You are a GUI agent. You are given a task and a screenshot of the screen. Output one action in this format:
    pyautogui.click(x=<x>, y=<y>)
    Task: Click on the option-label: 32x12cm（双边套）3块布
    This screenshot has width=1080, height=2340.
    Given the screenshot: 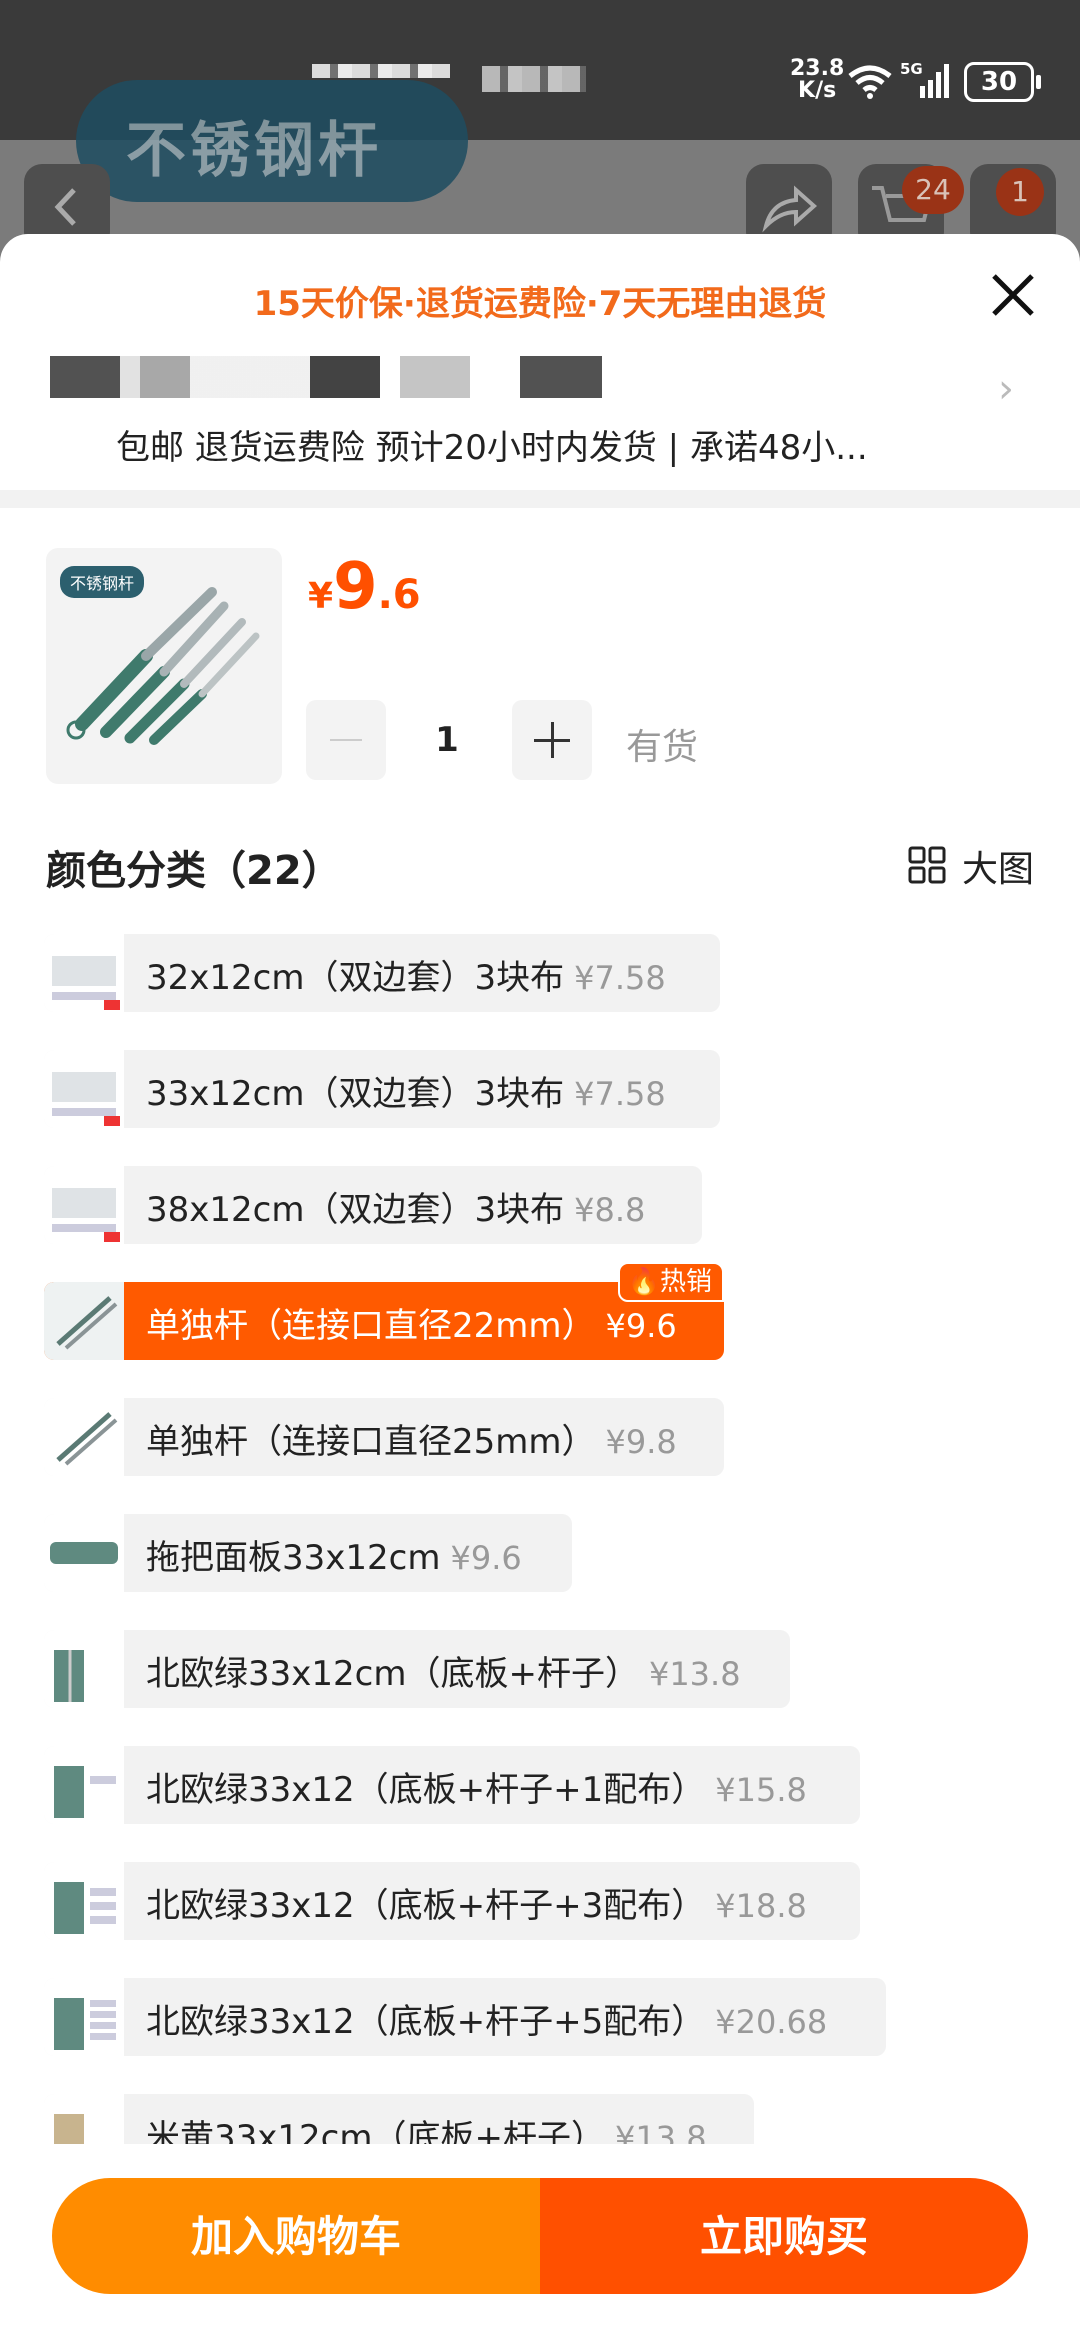 What is the action you would take?
    pyautogui.click(x=355, y=978)
    